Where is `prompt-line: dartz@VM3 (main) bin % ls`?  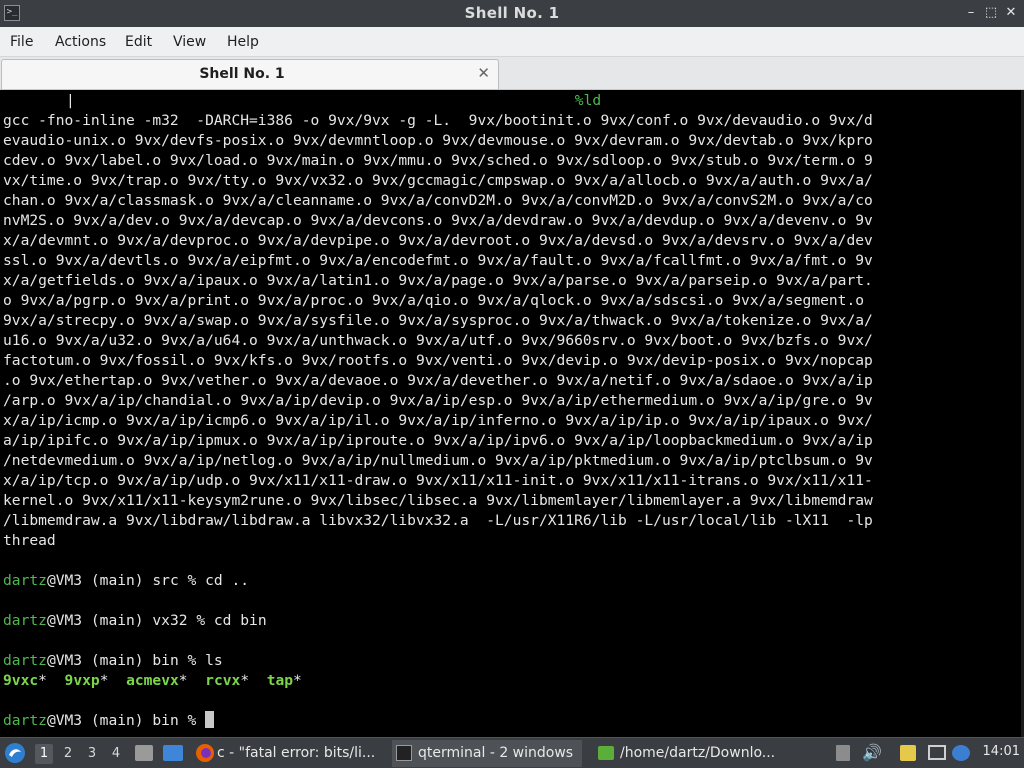 prompt-line: dartz@VM3 (main) bin % ls is located at coordinates (113, 660).